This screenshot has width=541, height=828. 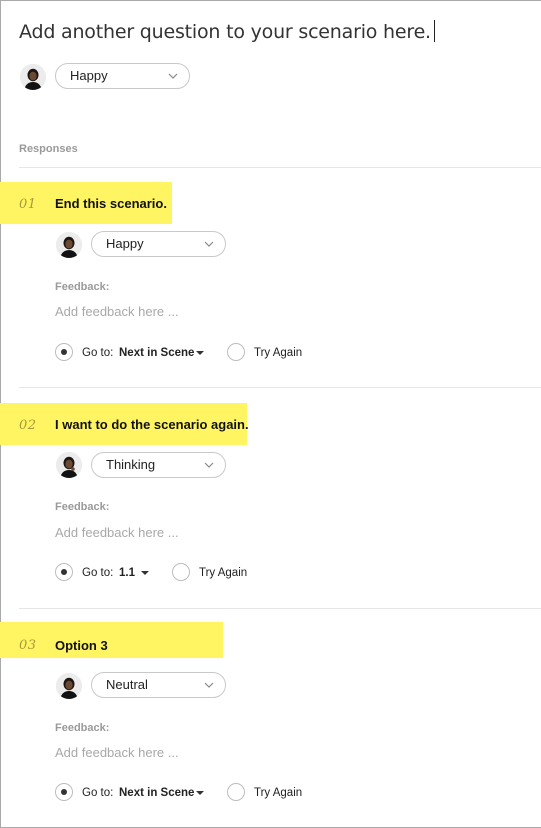 I want to click on text-cursor, so click(x=434, y=31).